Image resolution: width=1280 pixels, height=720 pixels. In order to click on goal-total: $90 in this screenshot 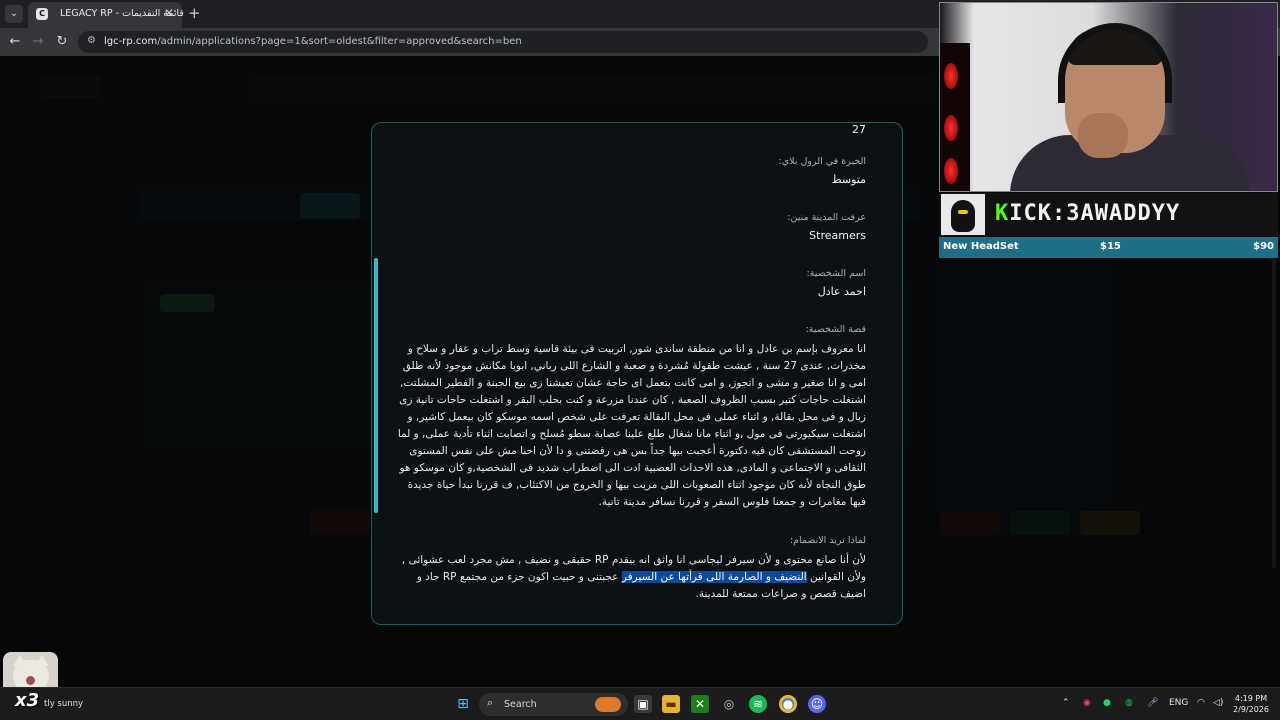, I will do `click(1263, 246)`.